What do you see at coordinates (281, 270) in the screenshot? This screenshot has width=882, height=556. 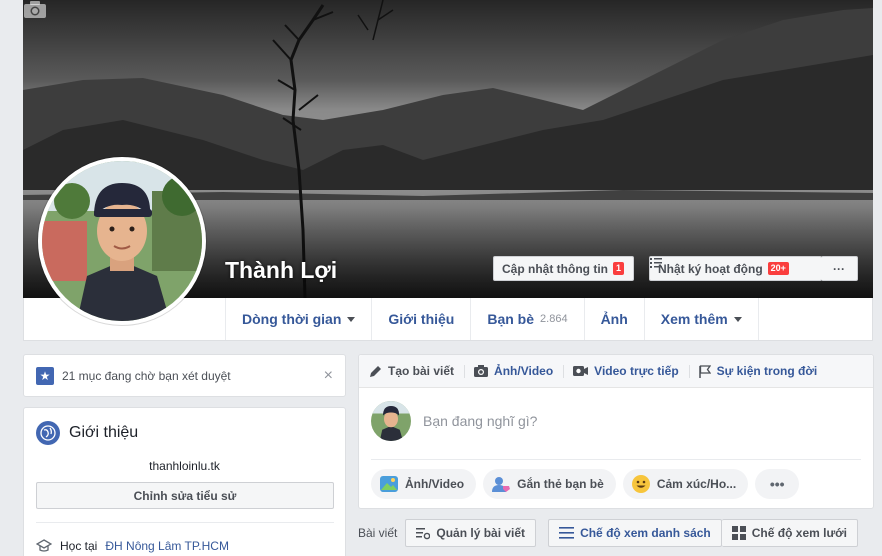 I see `profile-name: Thành Lợi` at bounding box center [281, 270].